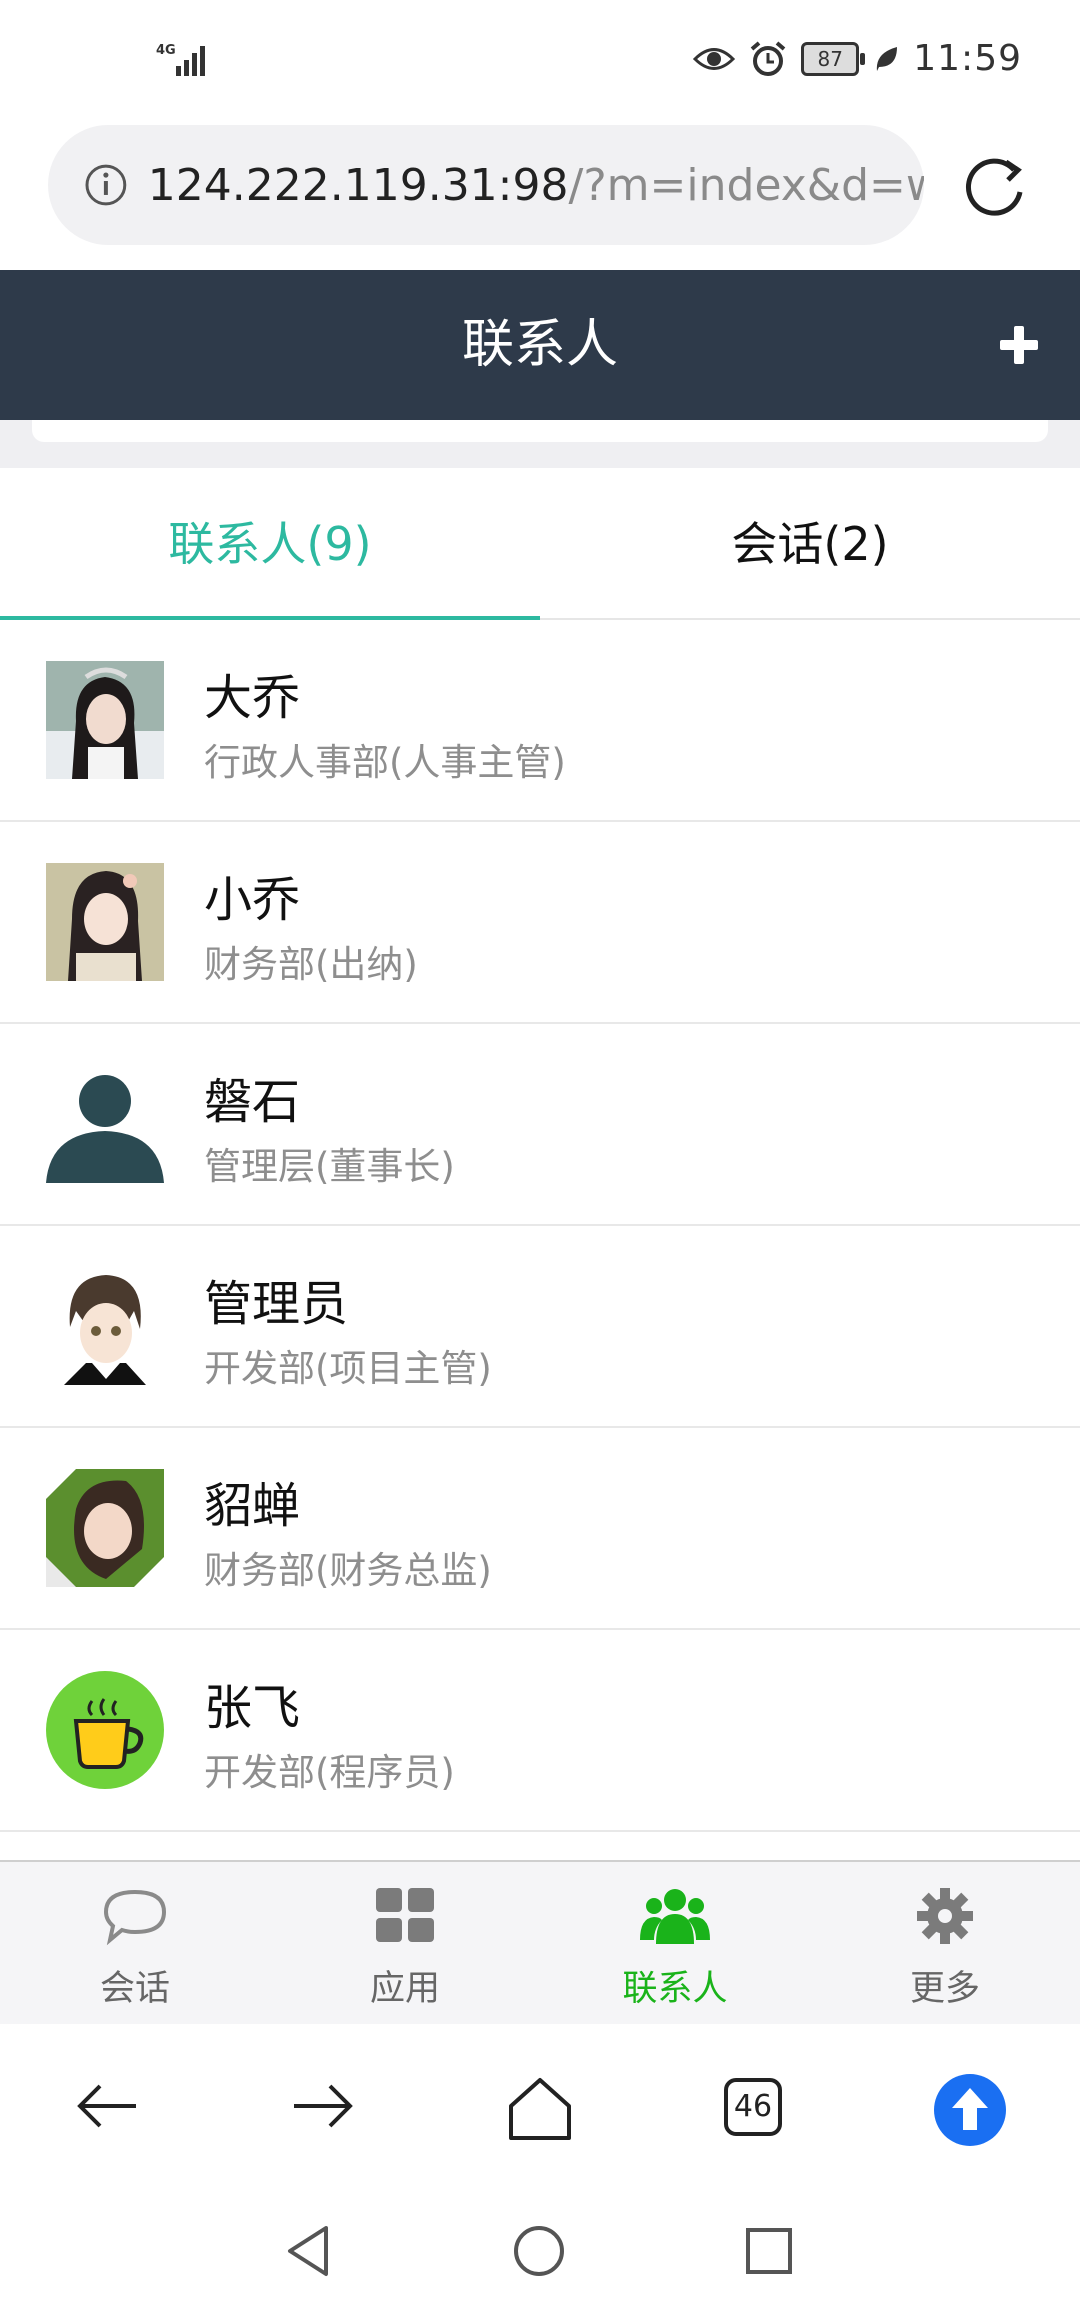 The width and height of the screenshot is (1080, 2310). I want to click on nav-item-contacts: 联系人, so click(675, 1943).